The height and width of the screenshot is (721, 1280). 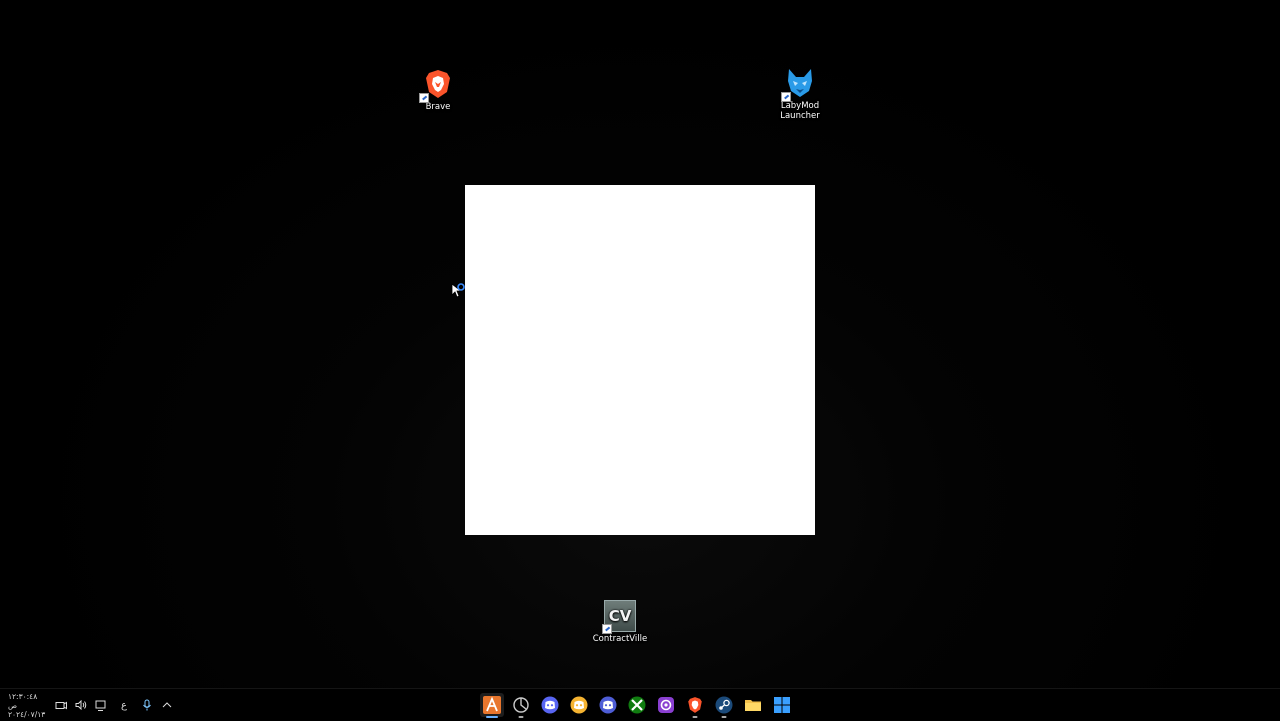 I want to click on taskbar-apps, so click(x=637, y=705).